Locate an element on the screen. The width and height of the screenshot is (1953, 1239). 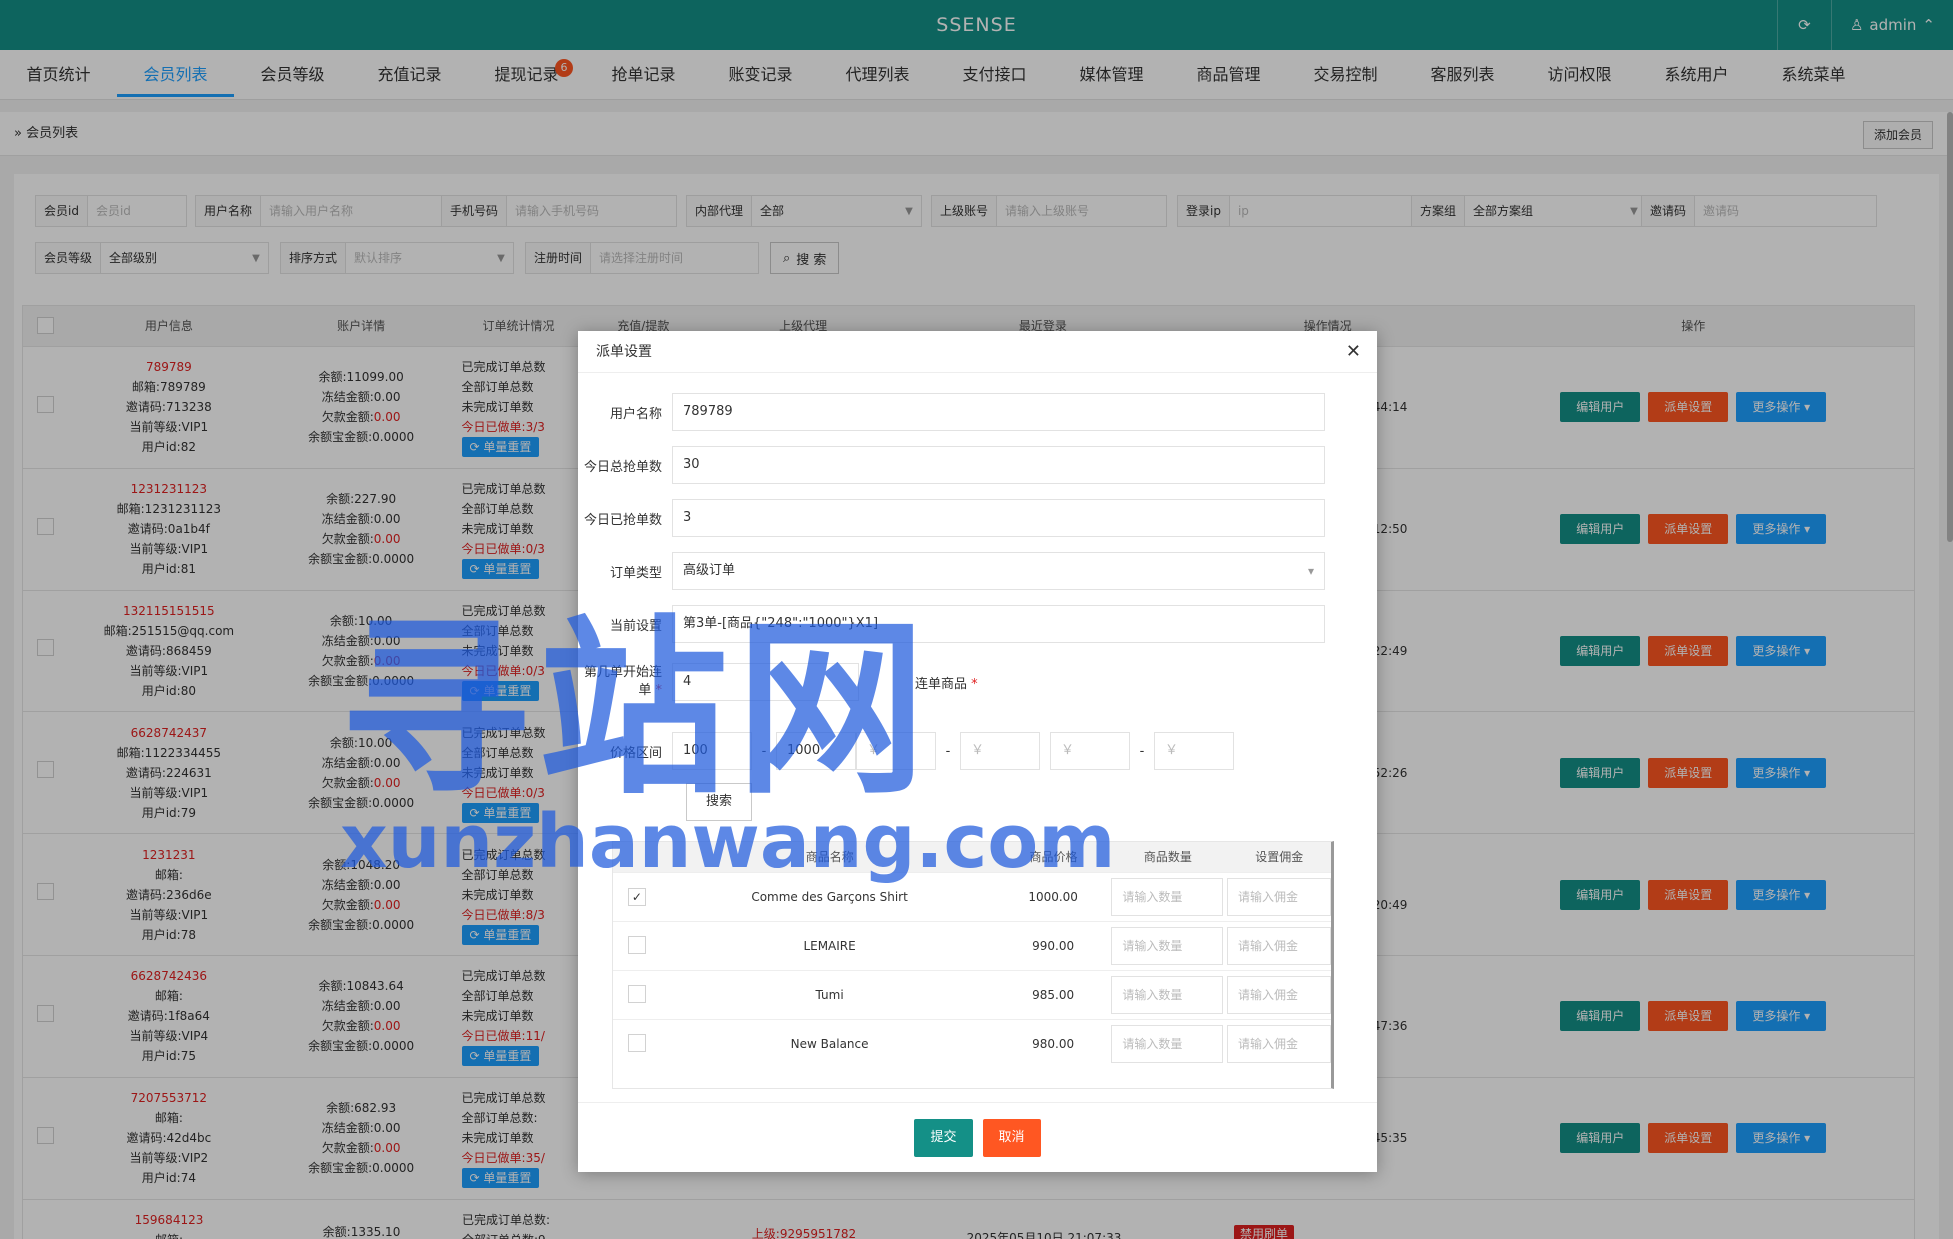
start-order-field: 4 is located at coordinates (765, 682).